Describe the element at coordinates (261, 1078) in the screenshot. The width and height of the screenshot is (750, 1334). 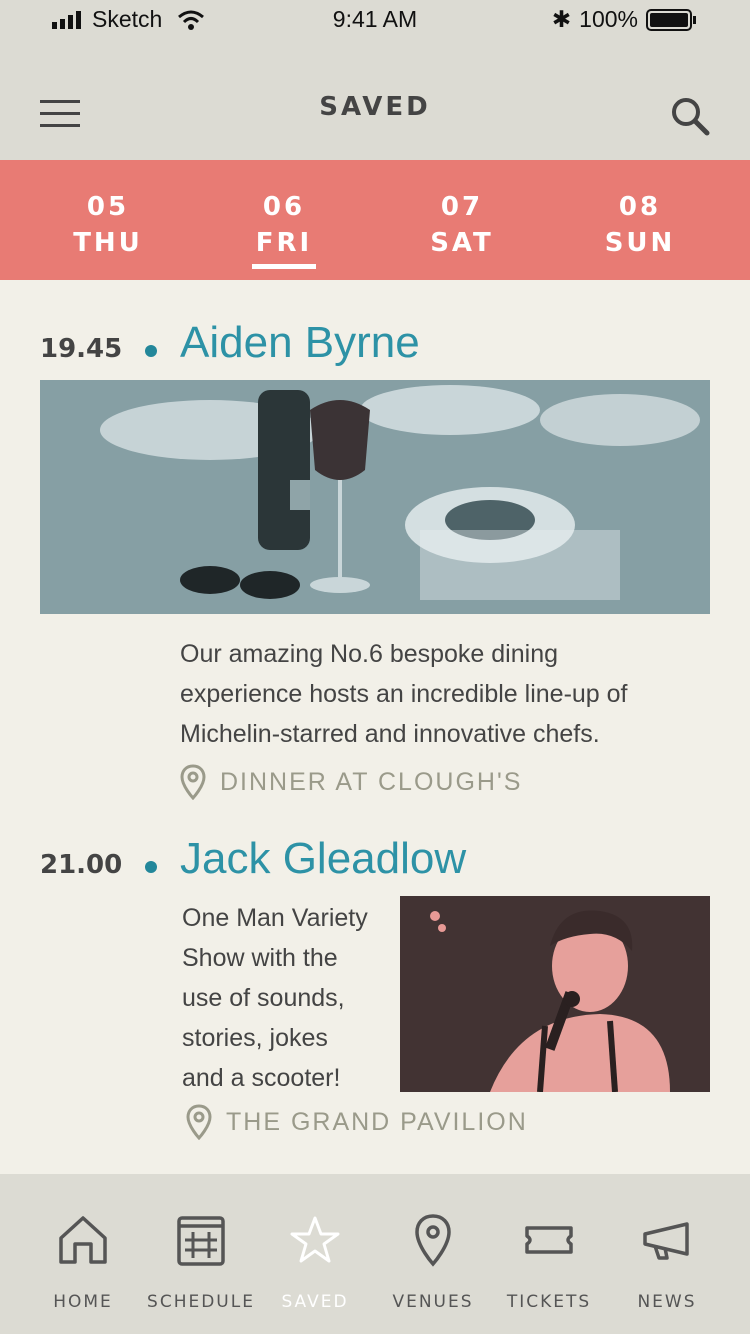
I see `description-line: and a scooter!` at that location.